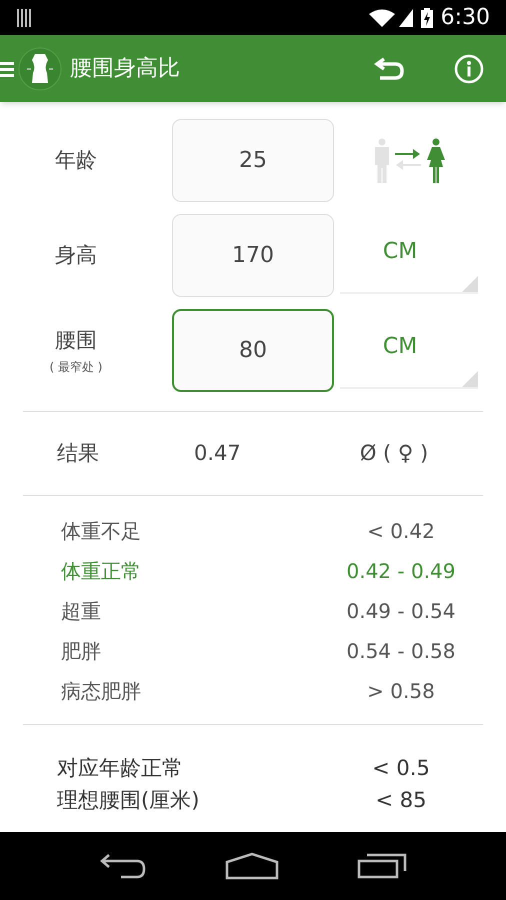 The image size is (506, 900). Describe the element at coordinates (405, 17) in the screenshot. I see `signal-icon` at that location.